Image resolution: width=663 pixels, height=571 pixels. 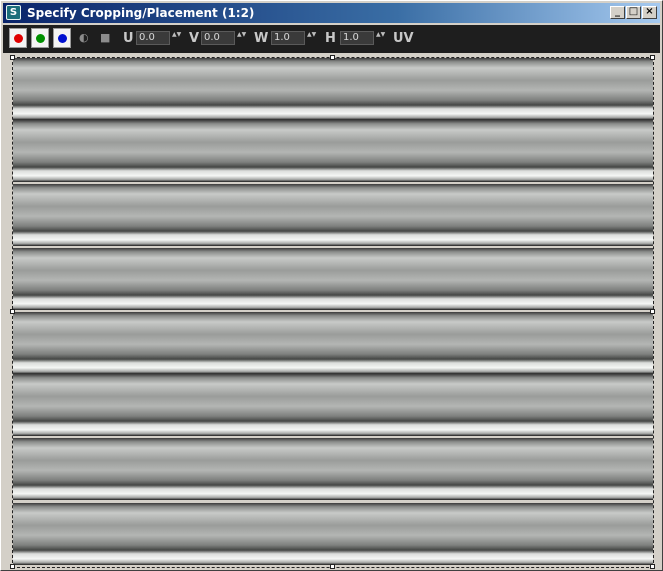 What do you see at coordinates (12, 57) in the screenshot?
I see `crop-handle-top-left` at bounding box center [12, 57].